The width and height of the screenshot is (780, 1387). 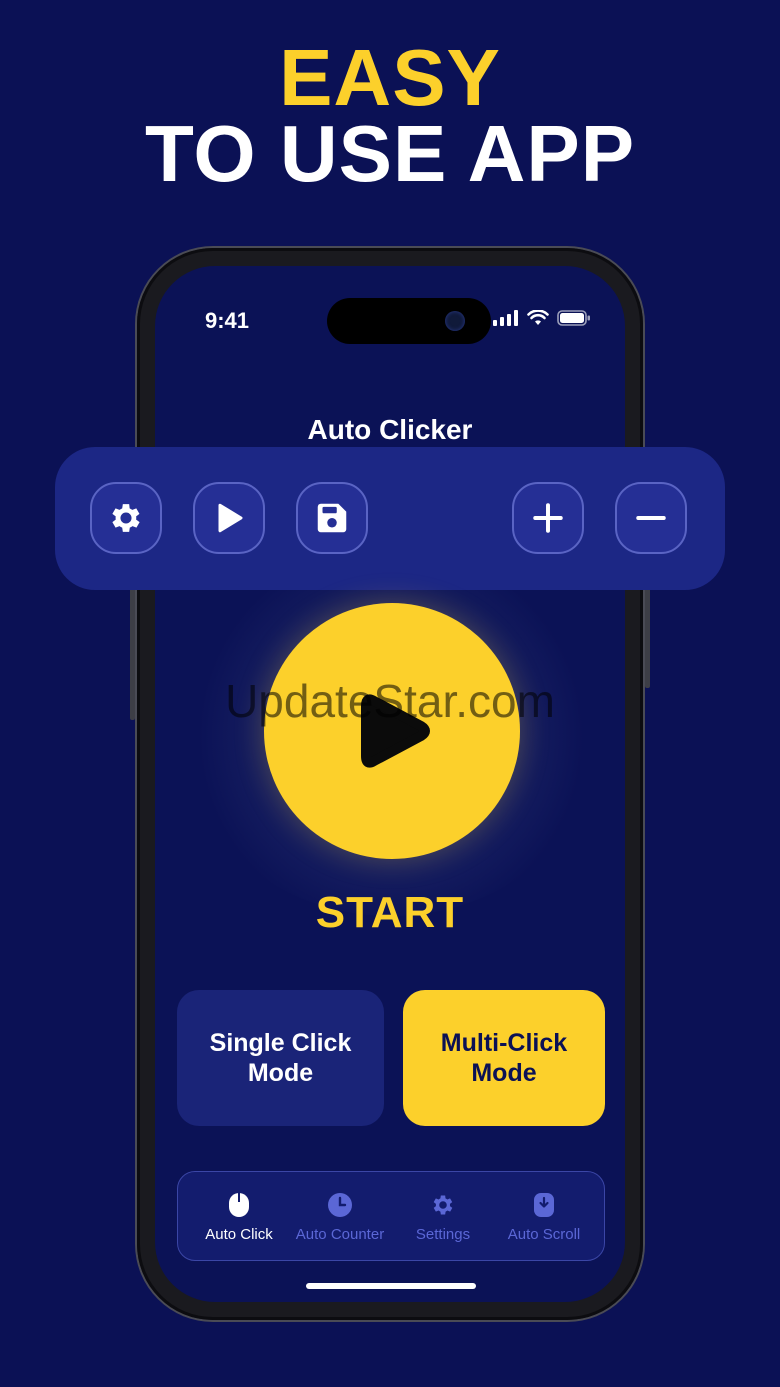 I want to click on wifi-icon, so click(x=538, y=317).